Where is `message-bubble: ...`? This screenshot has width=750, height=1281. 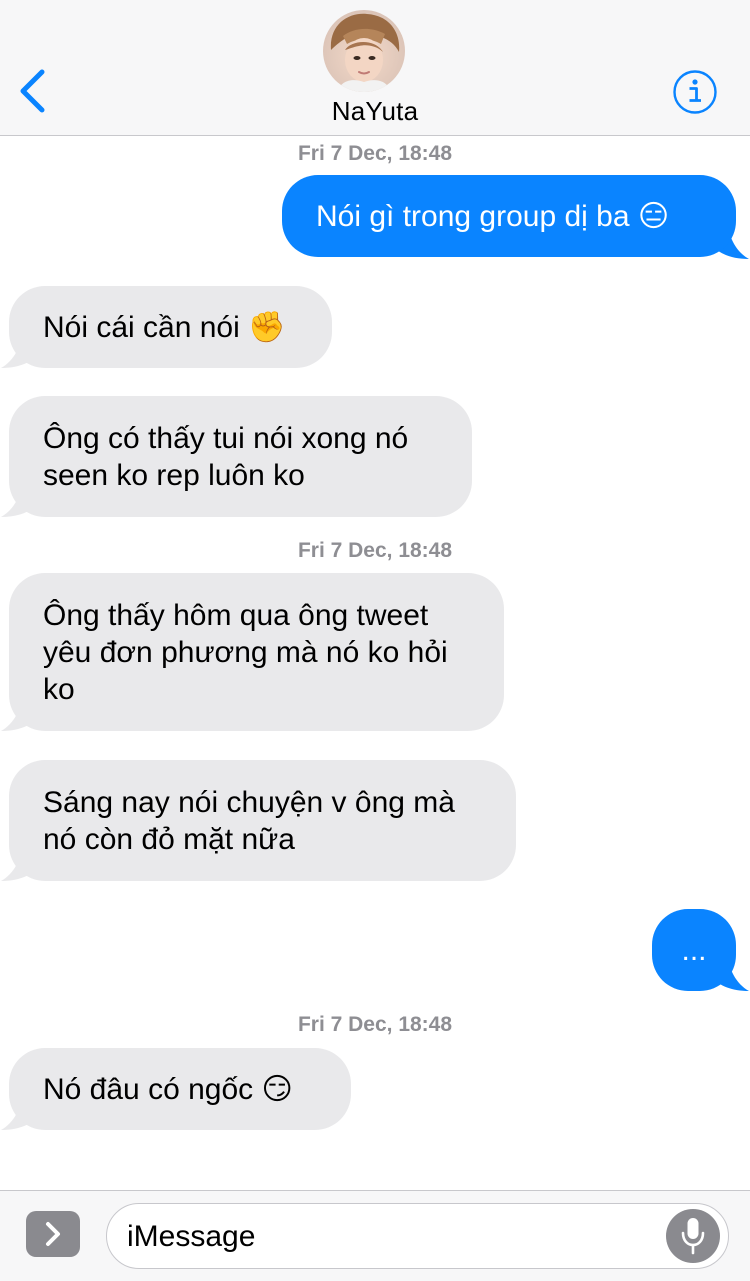 message-bubble: ... is located at coordinates (694, 950).